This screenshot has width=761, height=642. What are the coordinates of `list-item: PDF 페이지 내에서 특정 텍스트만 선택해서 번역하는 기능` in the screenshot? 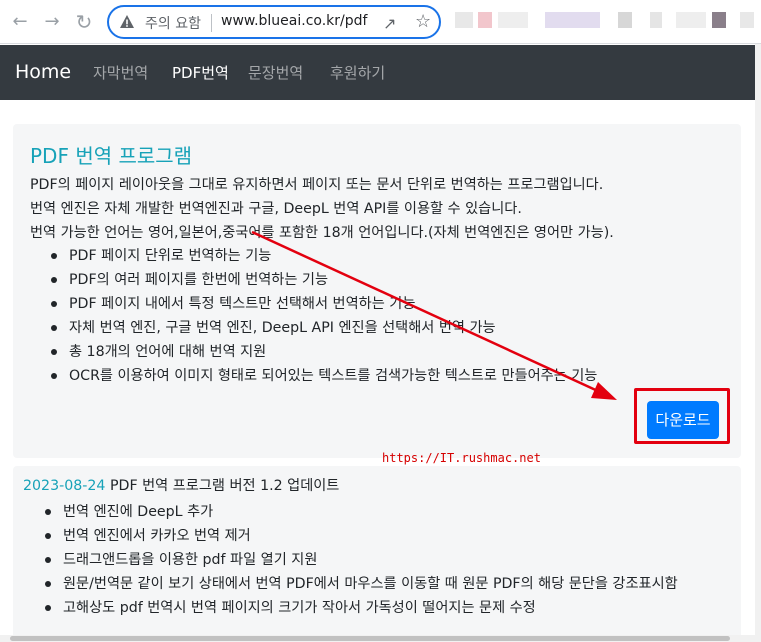 It's located at (323, 304).